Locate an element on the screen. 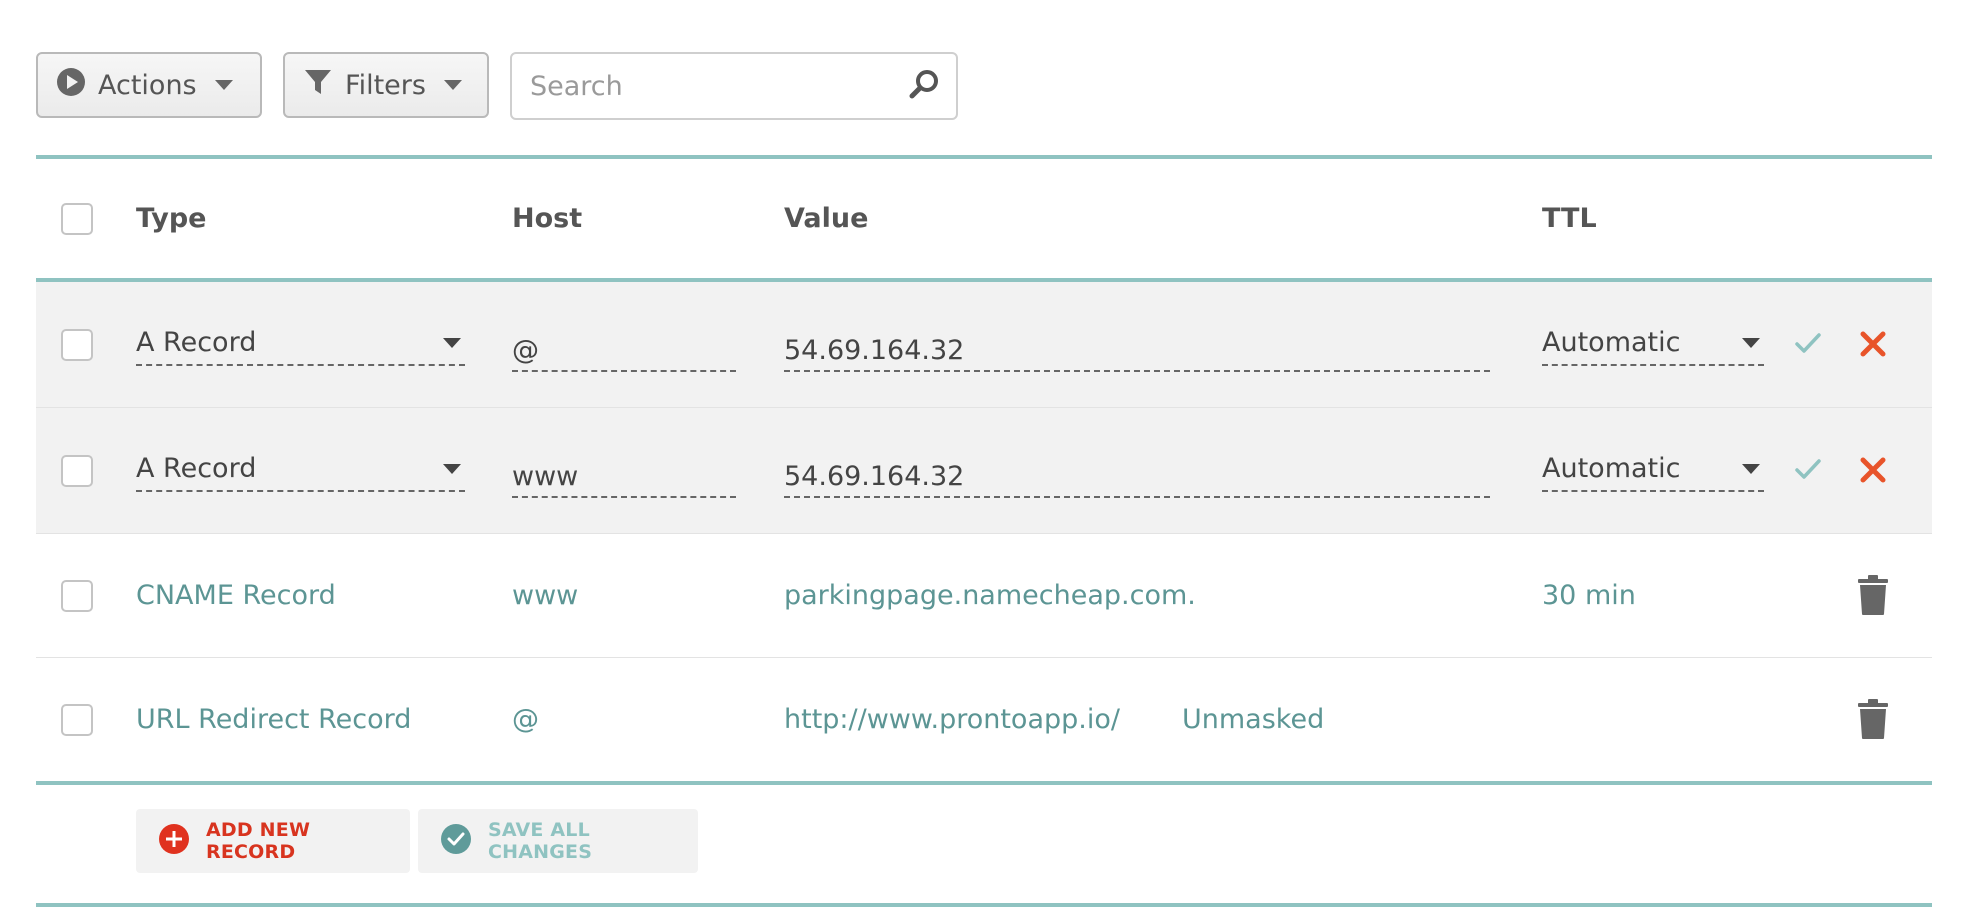 Image resolution: width=1972 pixels, height=916 pixels. record-value: http://www.prontoapp.io/ is located at coordinates (952, 719).